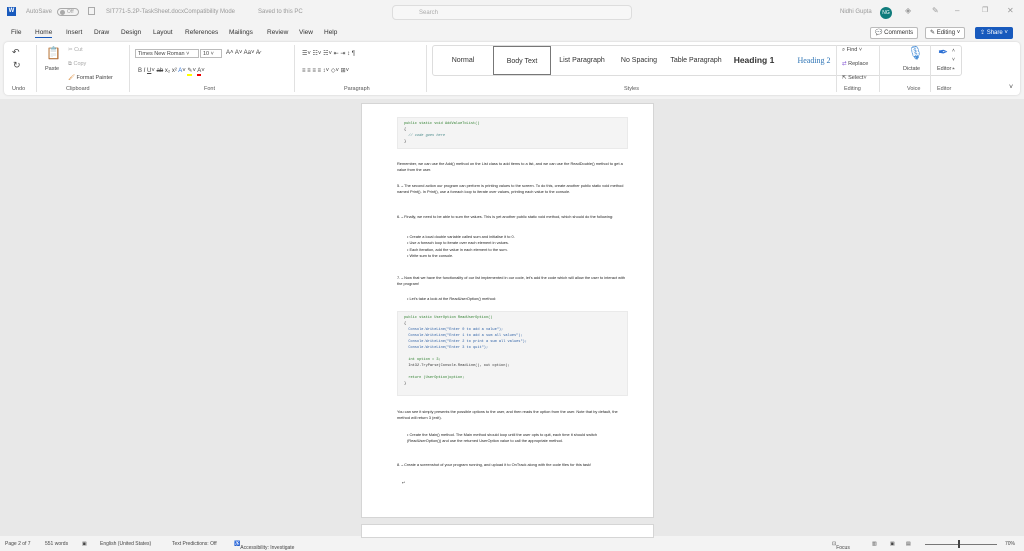 The height and width of the screenshot is (551, 1024). What do you see at coordinates (943, 52) in the screenshot?
I see `editor-icon: ✒` at bounding box center [943, 52].